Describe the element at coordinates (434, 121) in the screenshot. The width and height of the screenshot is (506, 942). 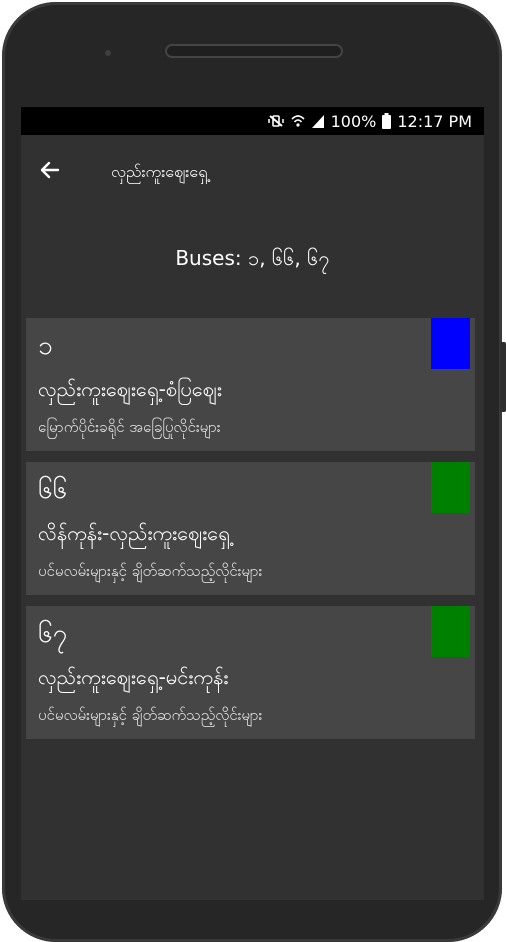
I see `clock: 12:17 PM` at that location.